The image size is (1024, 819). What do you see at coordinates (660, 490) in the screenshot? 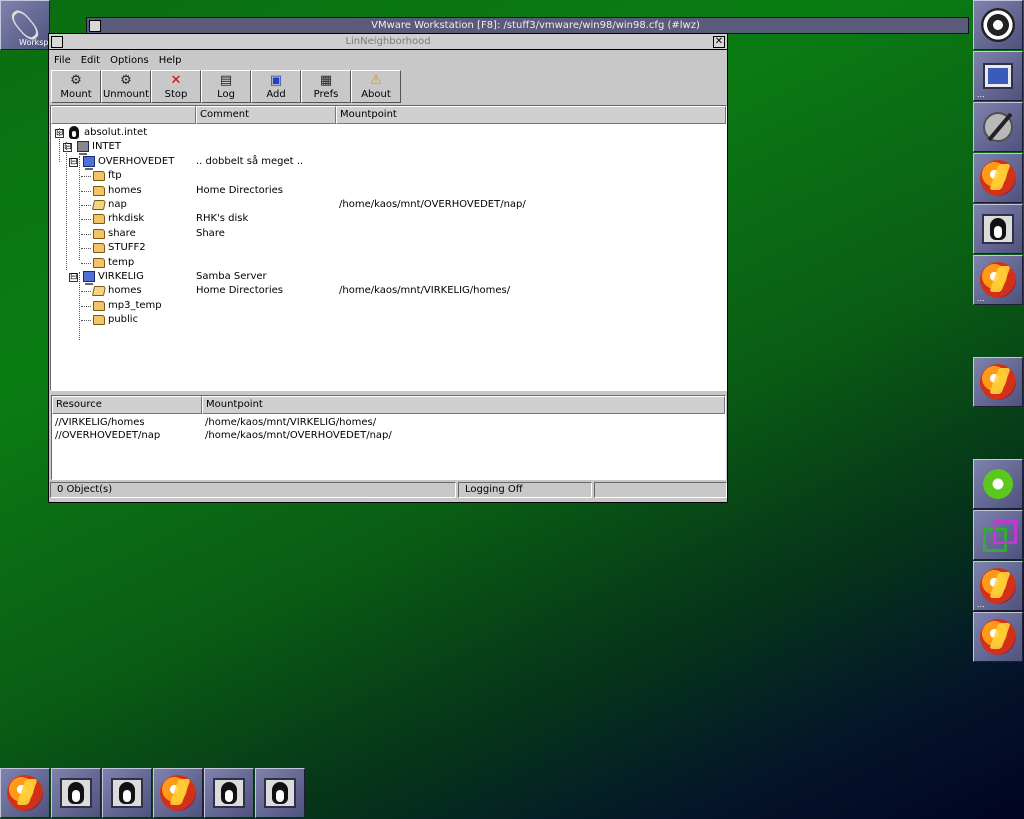
I see `status-extra` at bounding box center [660, 490].